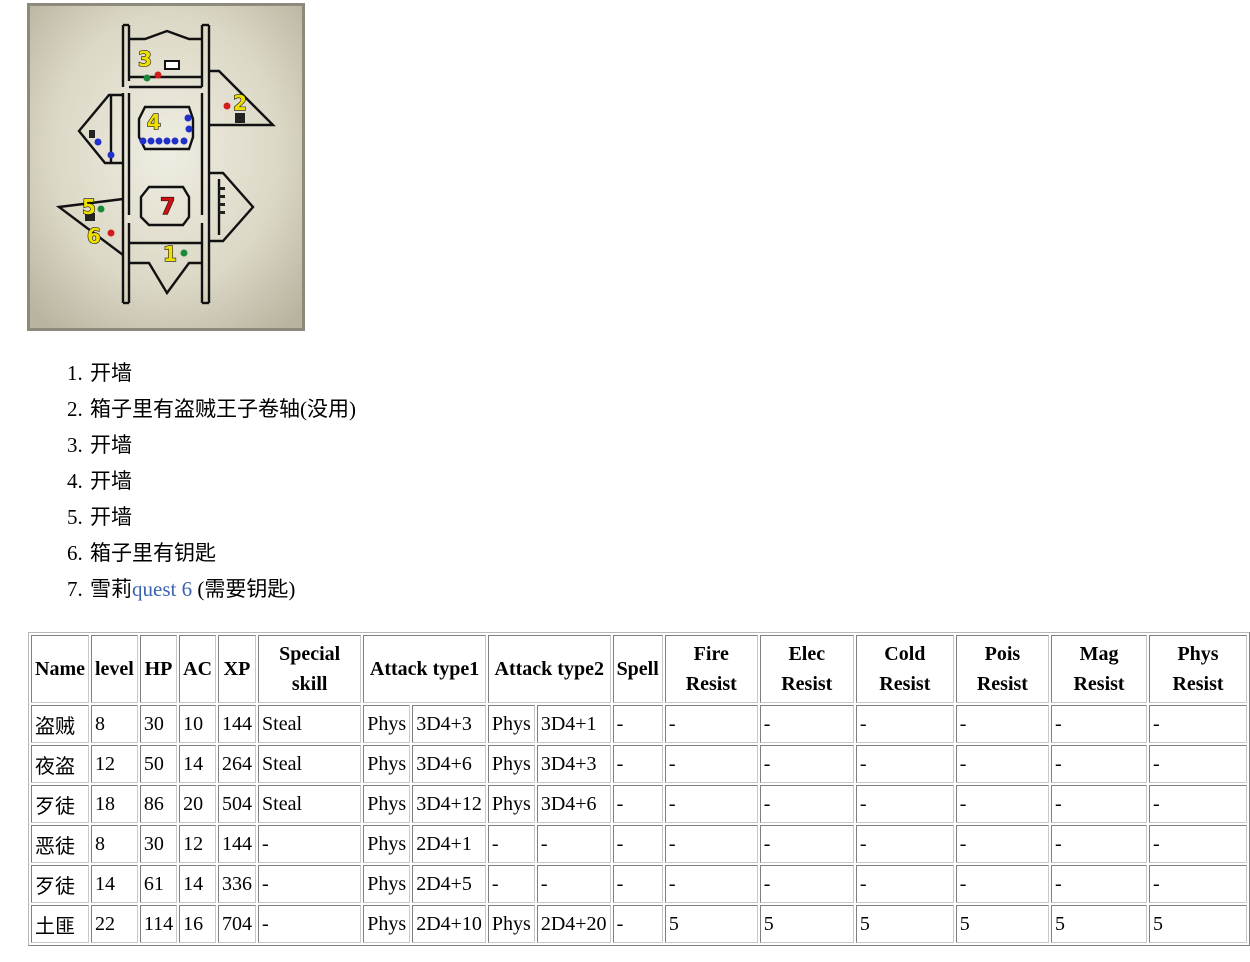 Image resolution: width=1250 pixels, height=962 pixels. What do you see at coordinates (639, 924) in the screenshot?
I see `table-row: 土匪 22 114 16 704- Phys 2D4+10 Phys 2D4+20-5 5 5 5 5 5` at bounding box center [639, 924].